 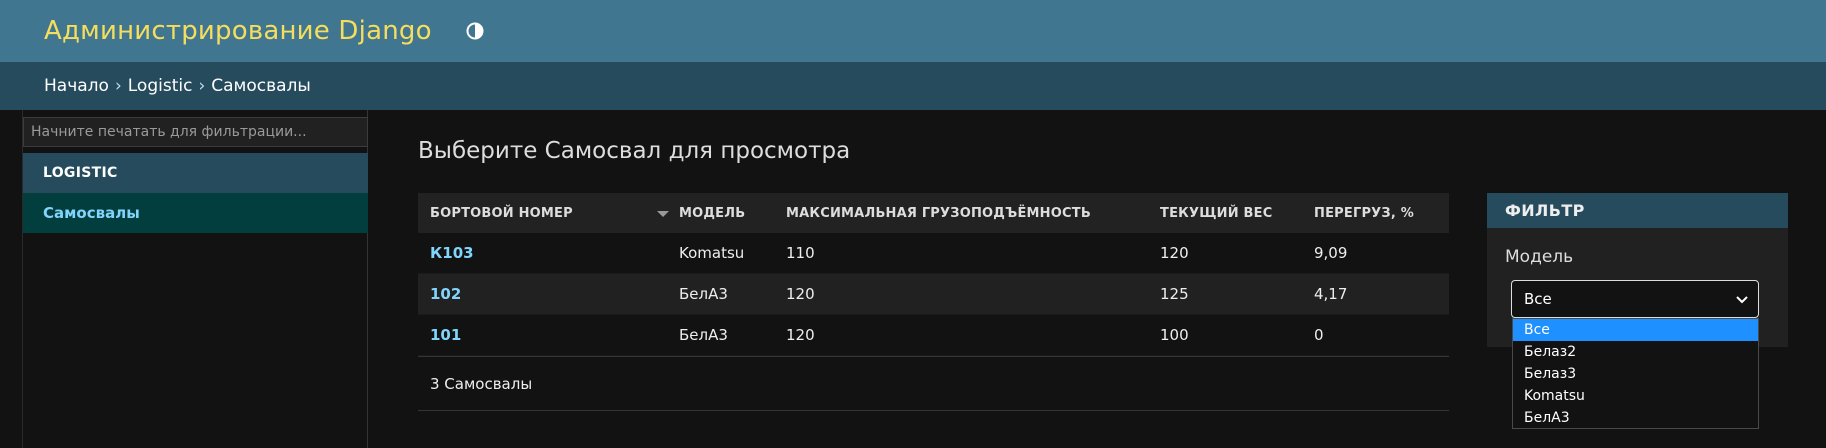 What do you see at coordinates (1538, 299) in the screenshot?
I see `select-value: Все` at bounding box center [1538, 299].